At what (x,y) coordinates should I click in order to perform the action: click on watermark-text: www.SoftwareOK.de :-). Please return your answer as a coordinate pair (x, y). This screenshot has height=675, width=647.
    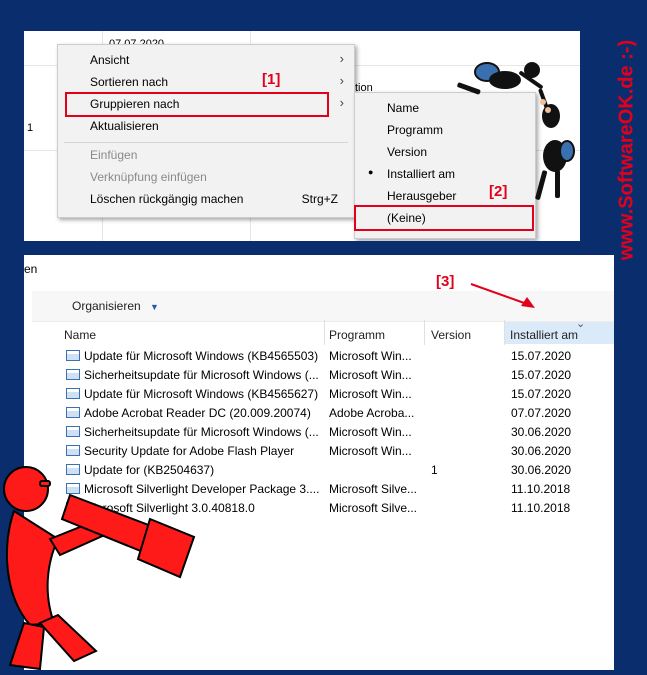
    Looking at the image, I should click on (626, 150).